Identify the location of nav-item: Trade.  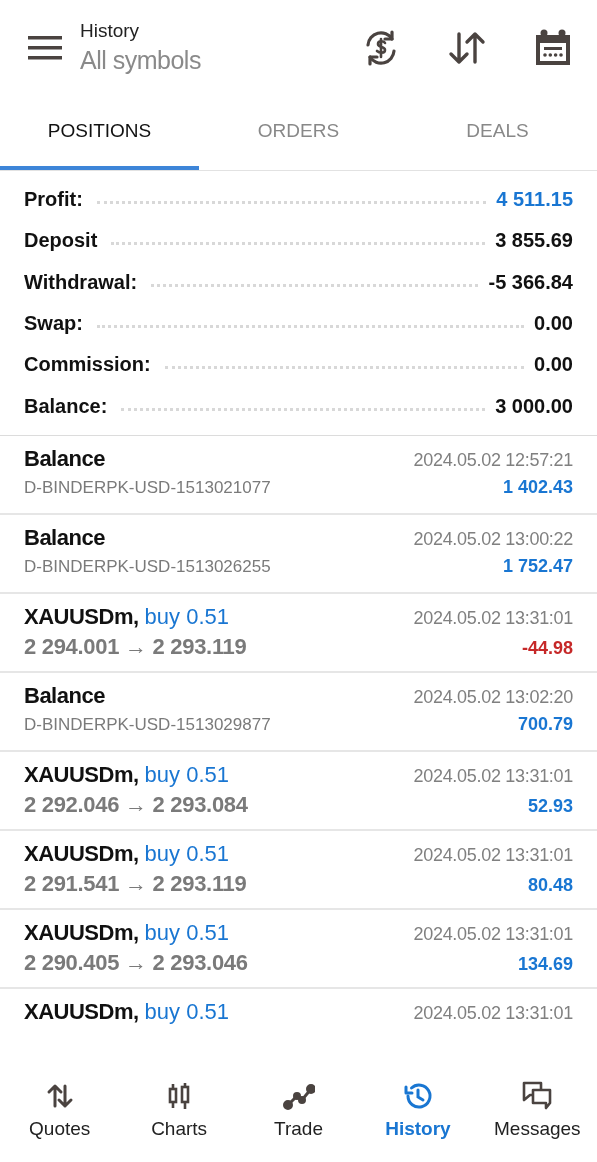
(298, 1110).